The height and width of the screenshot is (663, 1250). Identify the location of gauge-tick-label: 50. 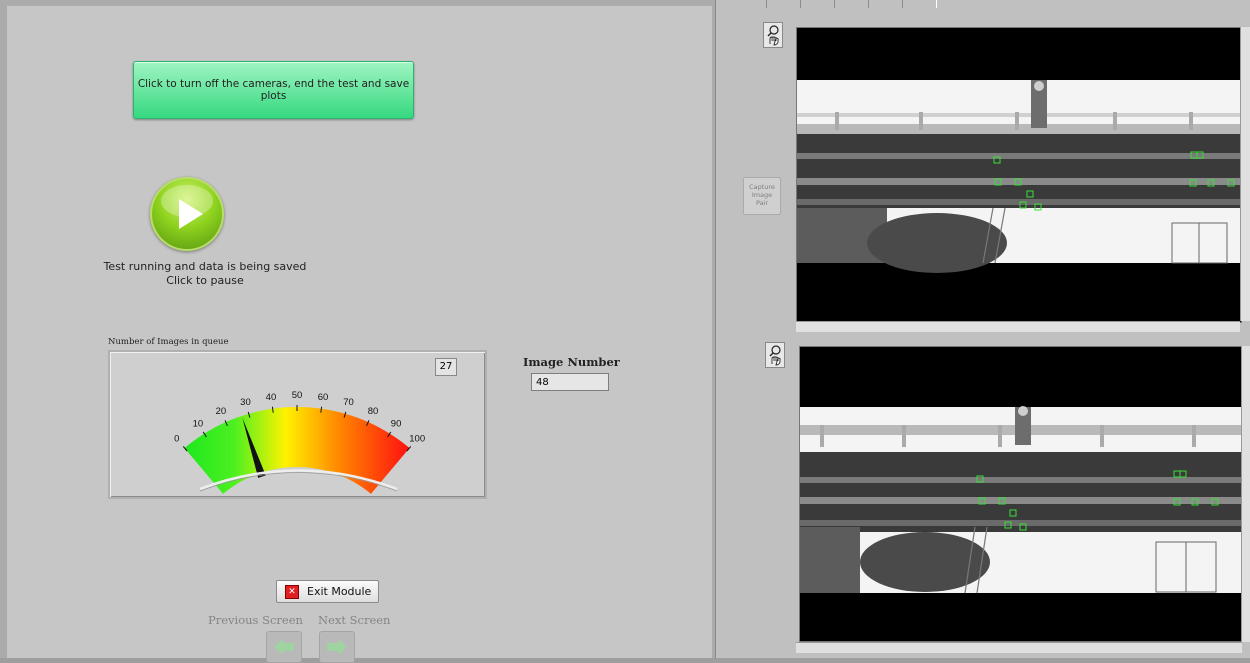
(297, 395).